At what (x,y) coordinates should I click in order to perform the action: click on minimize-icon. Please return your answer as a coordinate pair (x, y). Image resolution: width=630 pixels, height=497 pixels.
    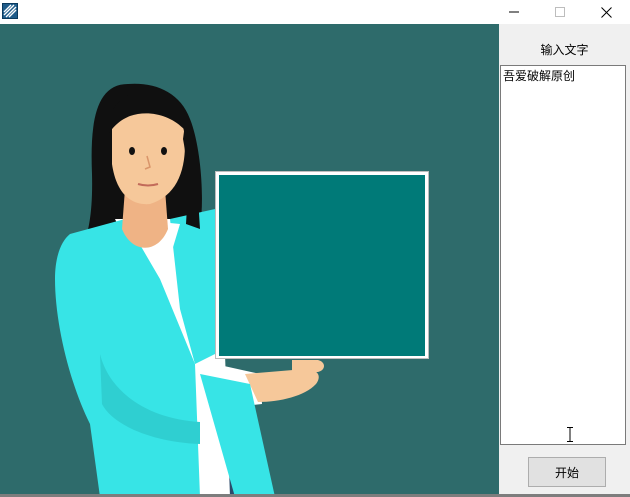
    Looking at the image, I should click on (514, 12).